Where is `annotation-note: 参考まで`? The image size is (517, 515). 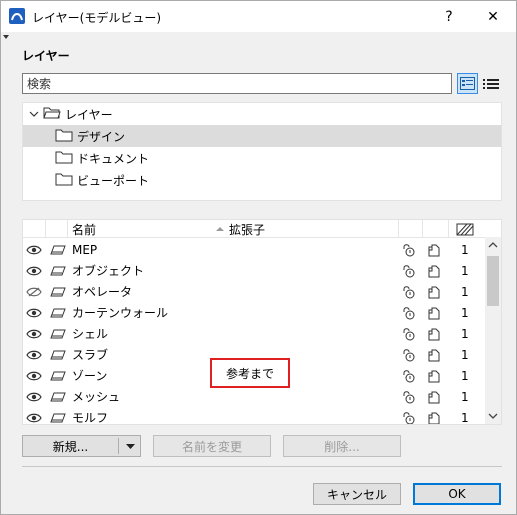
annotation-note: 参考まで is located at coordinates (250, 373).